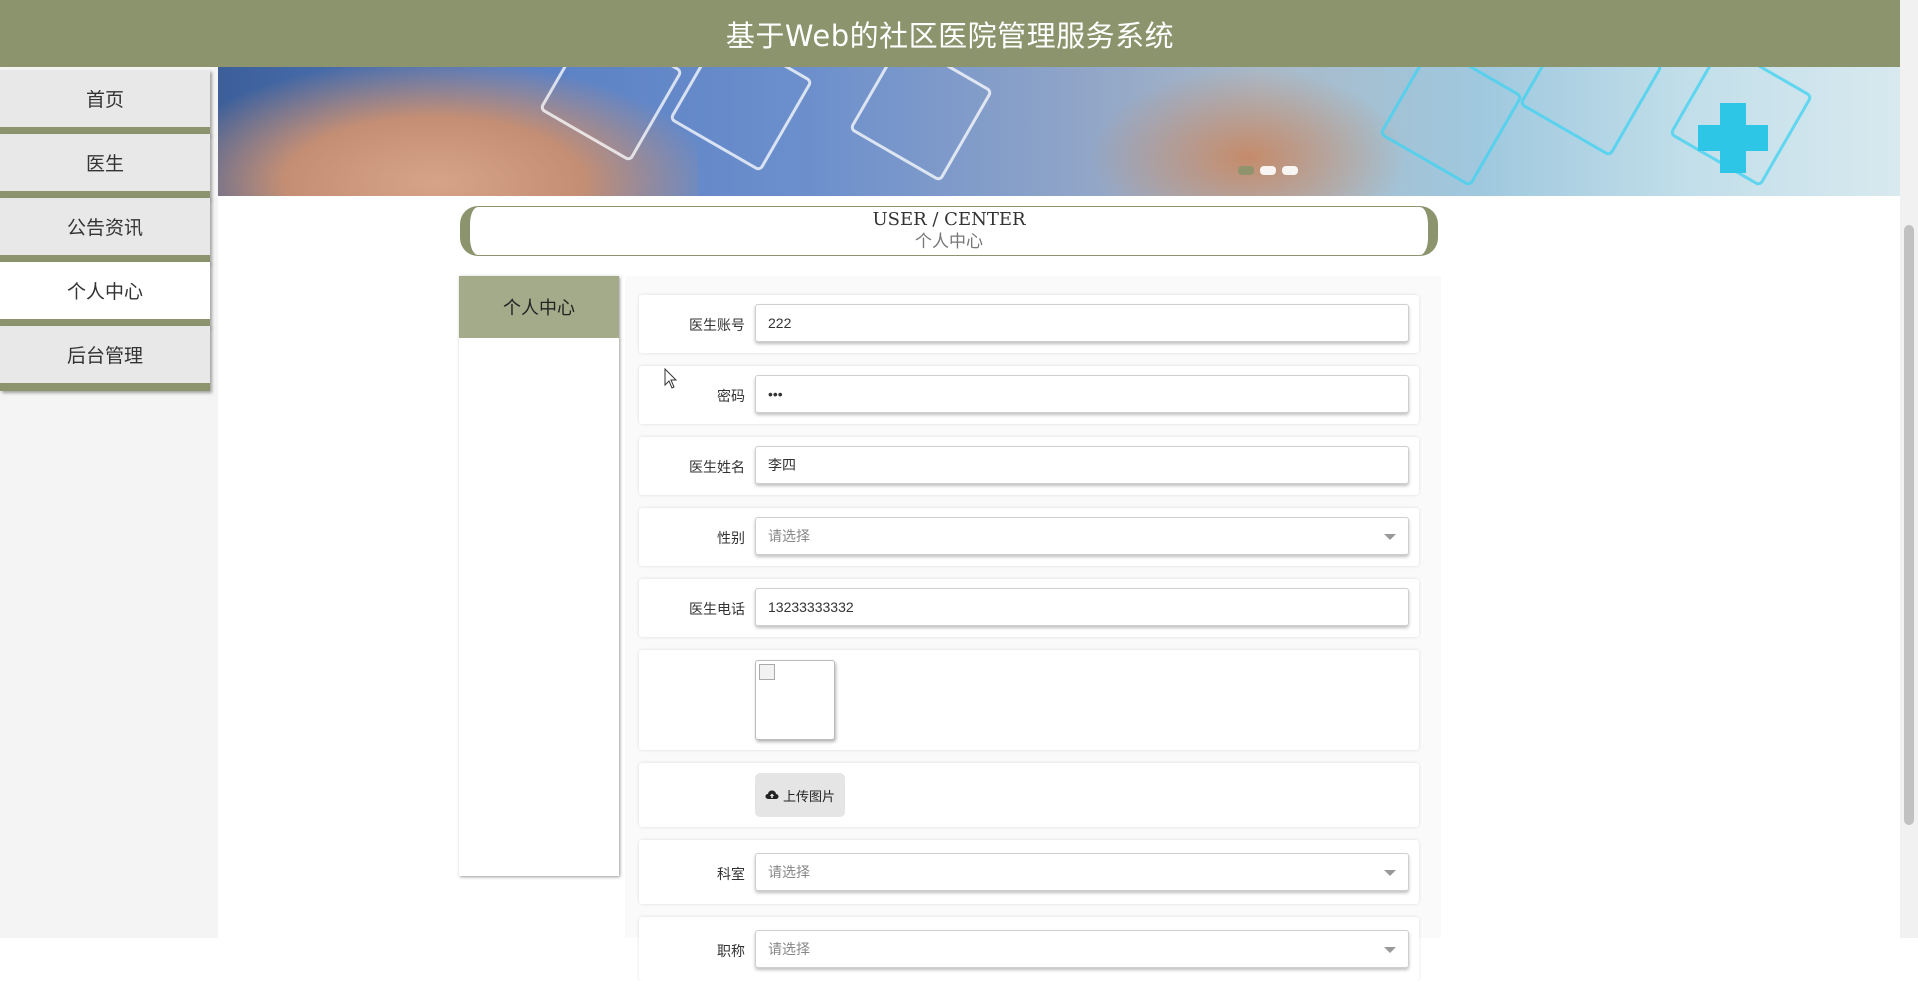  I want to click on password-label: 密码, so click(731, 397).